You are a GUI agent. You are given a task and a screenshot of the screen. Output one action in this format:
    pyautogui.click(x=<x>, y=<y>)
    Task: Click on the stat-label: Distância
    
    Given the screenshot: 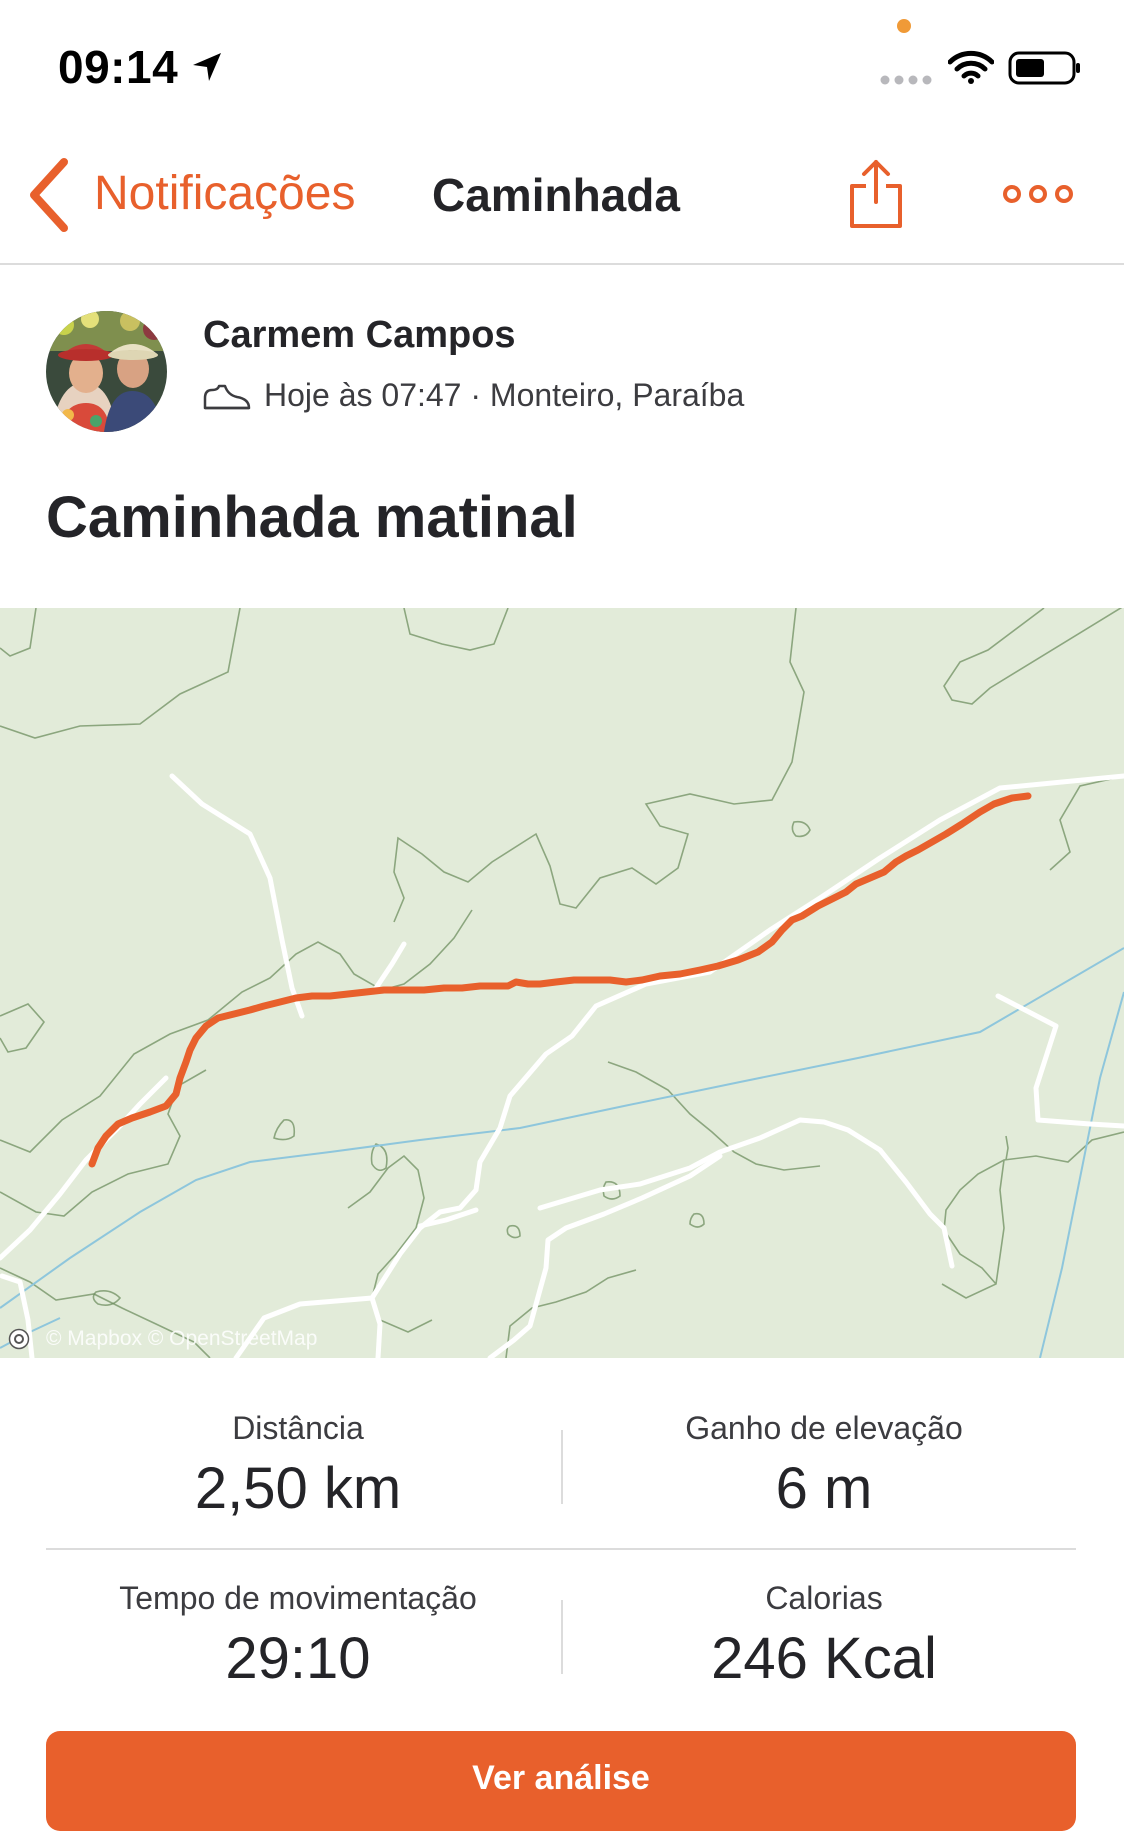 What is the action you would take?
    pyautogui.click(x=298, y=1428)
    